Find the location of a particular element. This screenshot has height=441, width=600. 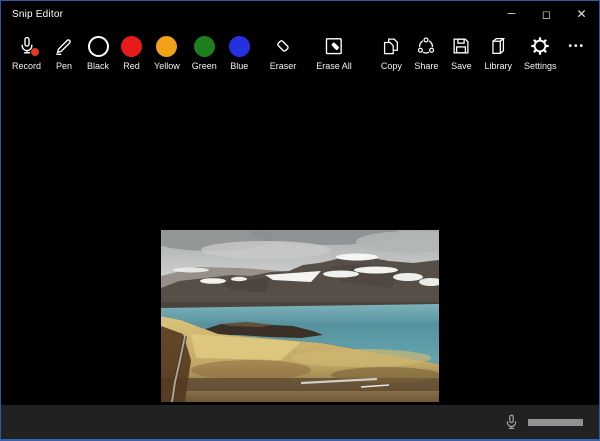

color-black-button: Black is located at coordinates (98, 49).